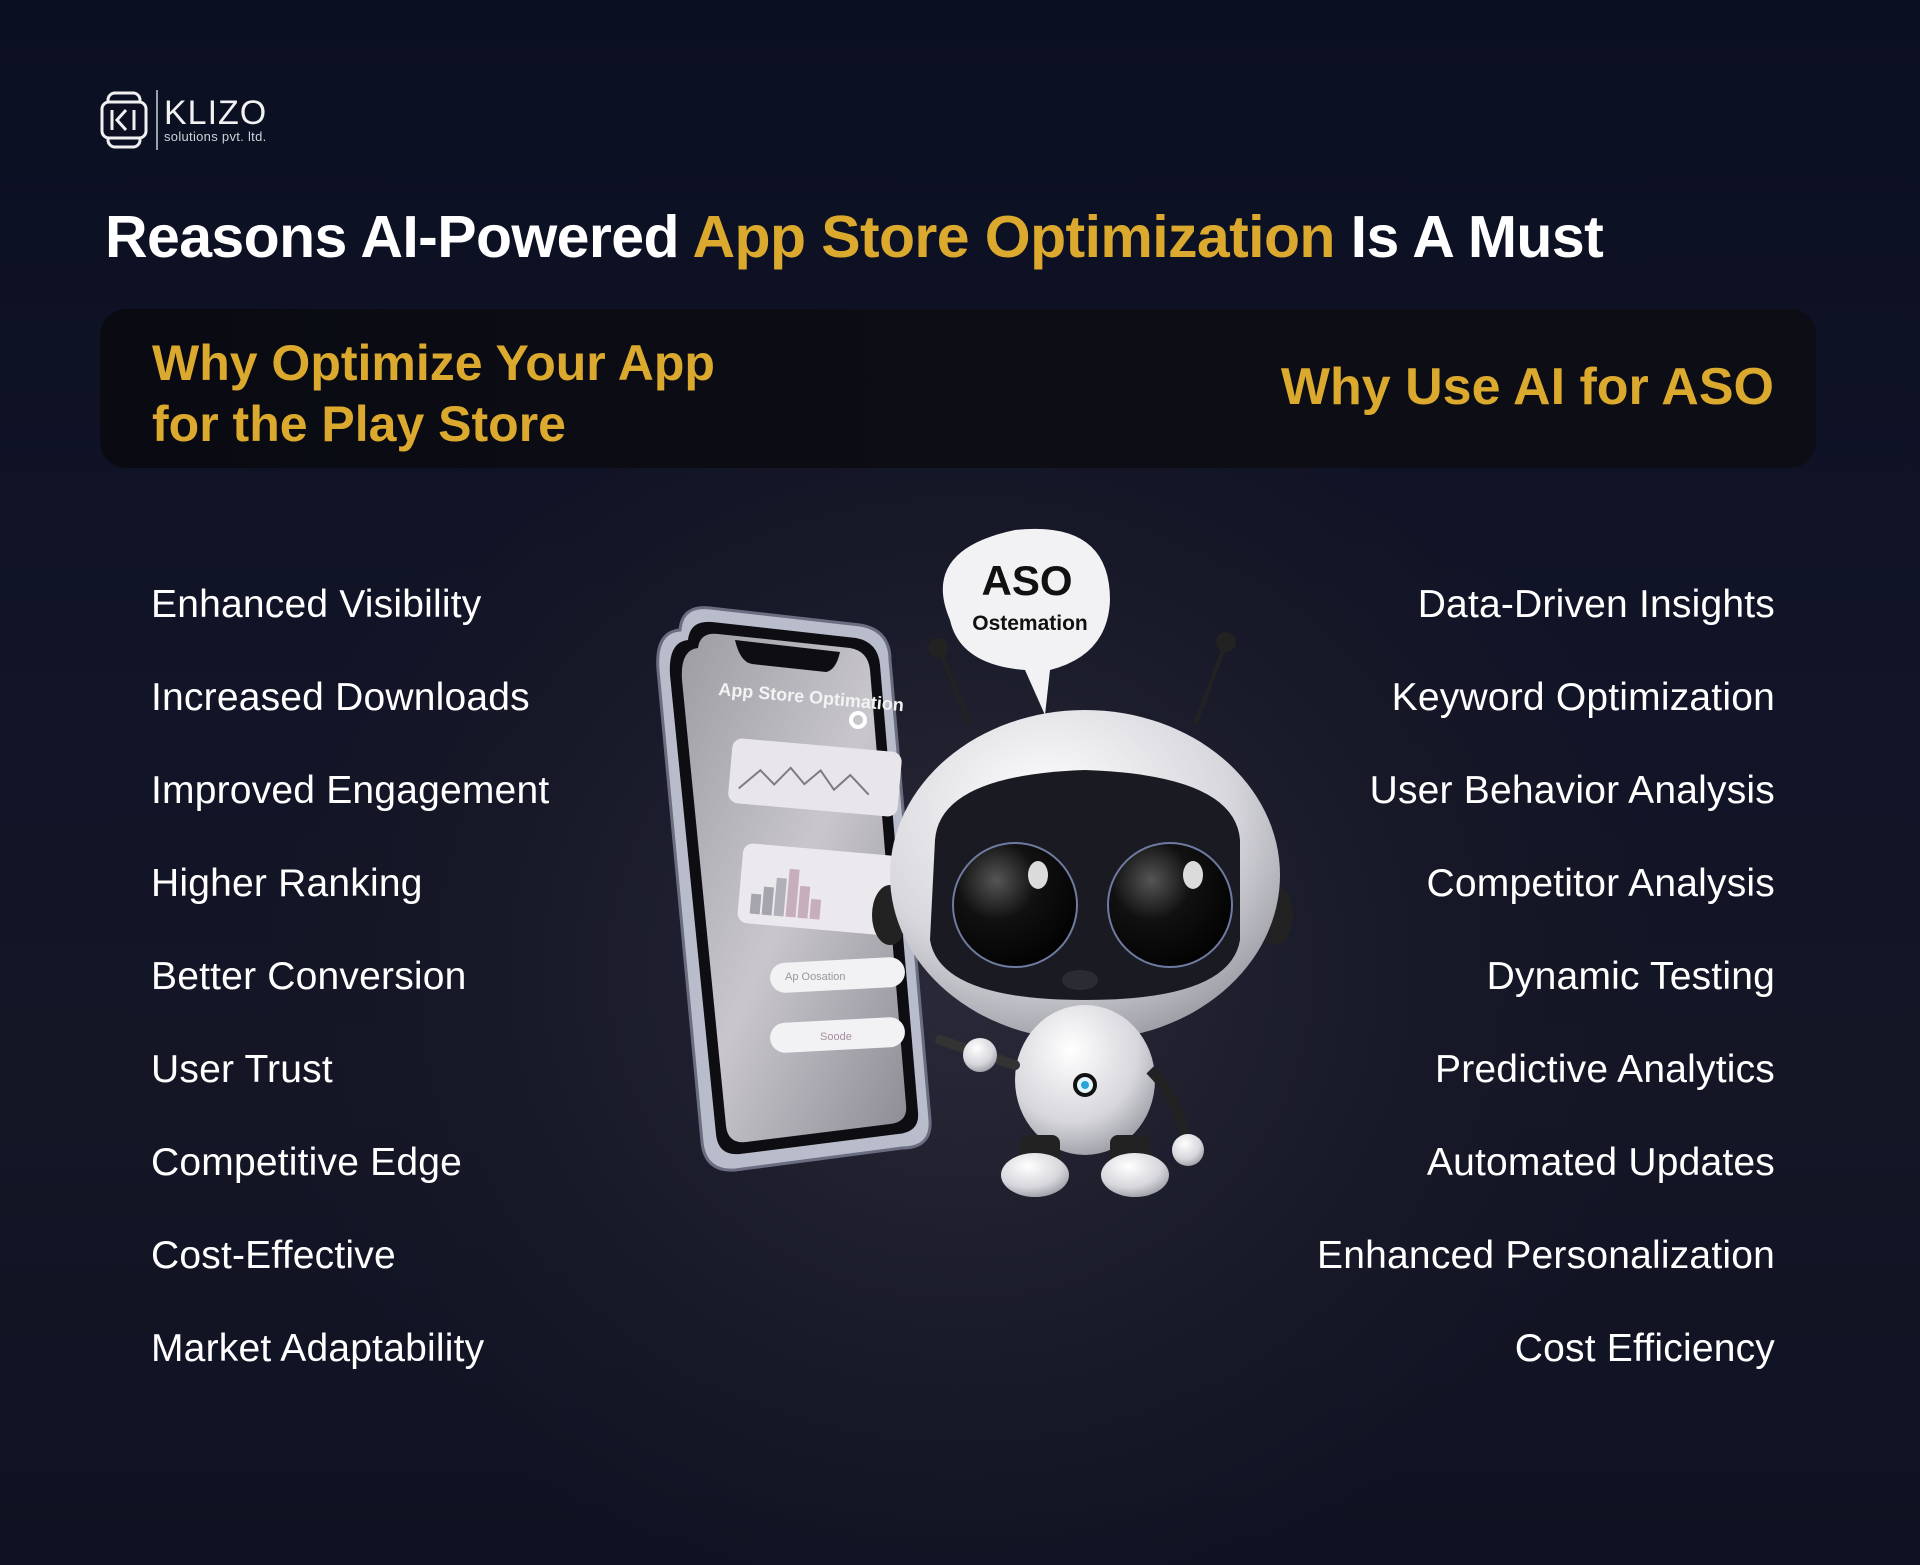 This screenshot has width=1920, height=1565. Describe the element at coordinates (1630, 976) in the screenshot. I see `list-item: Dynamic Testing` at that location.